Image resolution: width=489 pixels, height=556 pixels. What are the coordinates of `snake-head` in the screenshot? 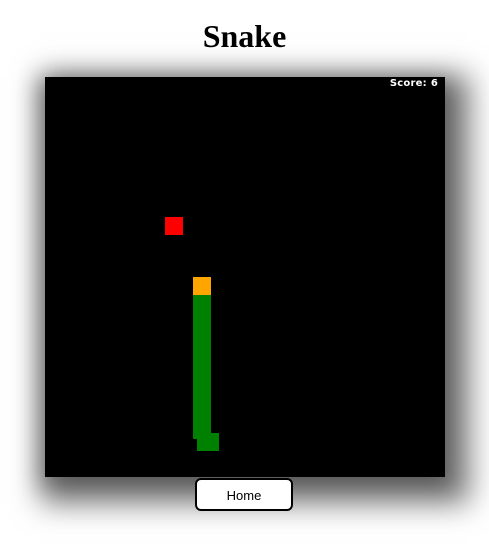 It's located at (202, 286).